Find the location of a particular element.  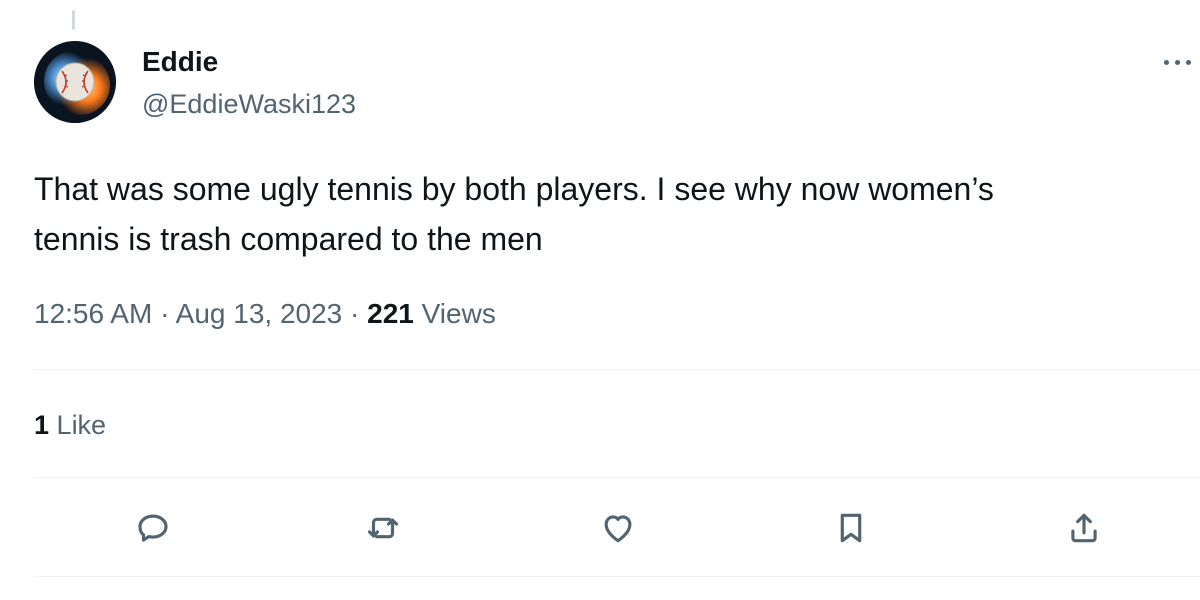

comment-icon is located at coordinates (153, 528).